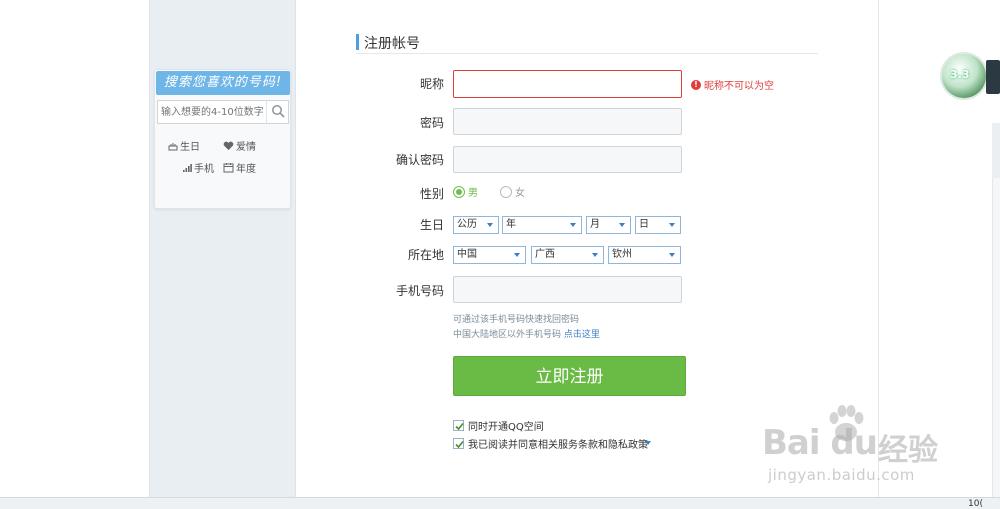  What do you see at coordinates (567, 121) in the screenshot?
I see `password-input` at bounding box center [567, 121].